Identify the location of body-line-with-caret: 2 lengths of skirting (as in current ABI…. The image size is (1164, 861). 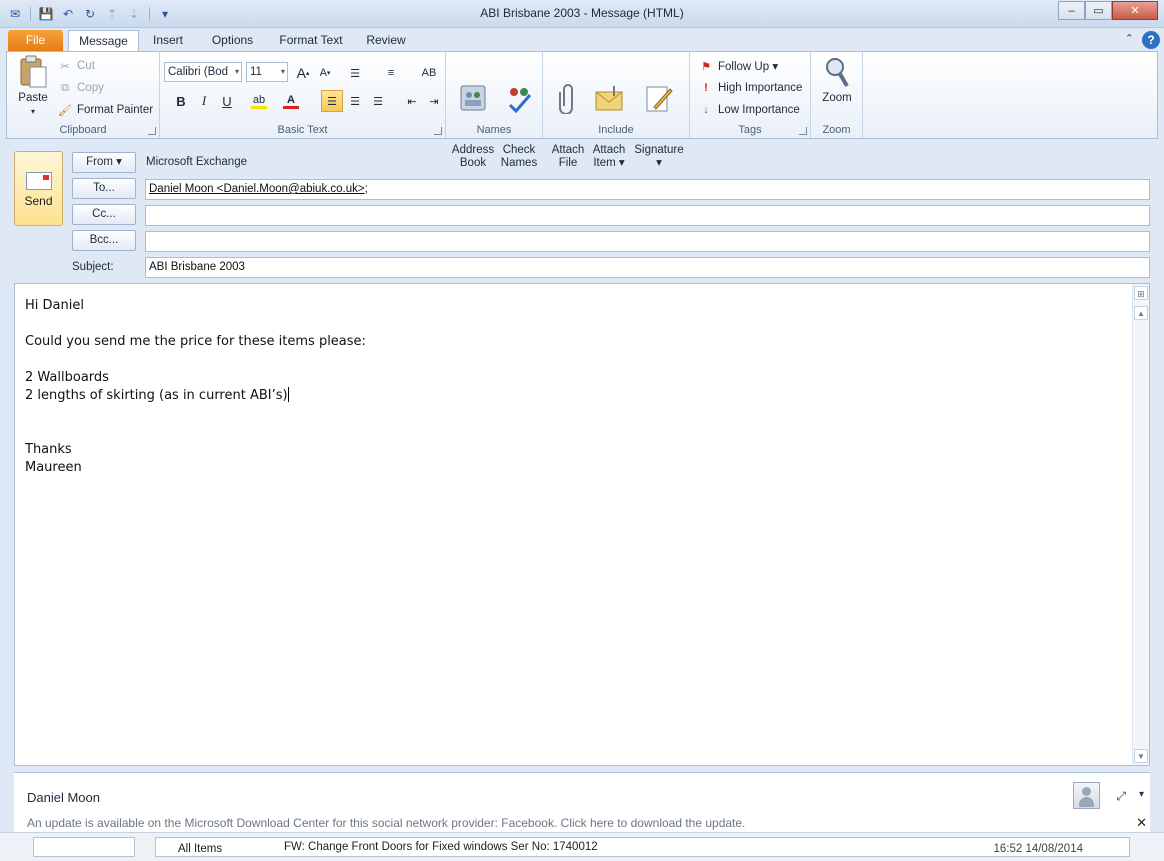
(157, 395).